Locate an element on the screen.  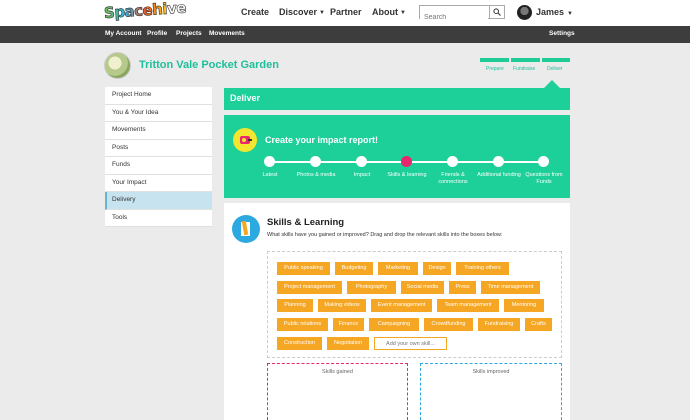
step-label-impact: Impact is located at coordinates (362, 175).